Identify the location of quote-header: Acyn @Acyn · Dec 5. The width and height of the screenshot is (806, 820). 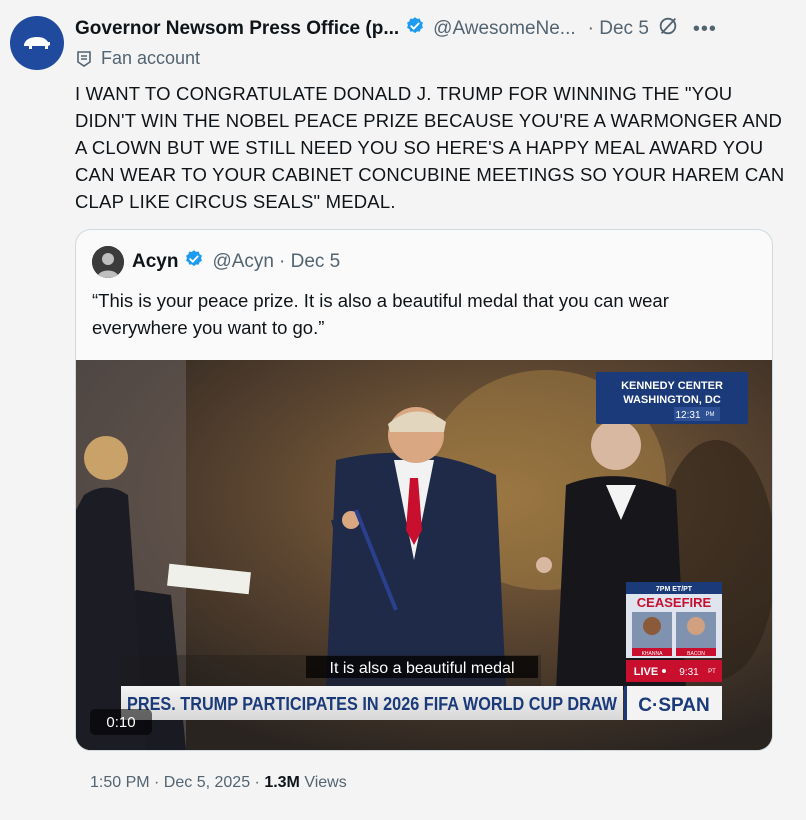
(216, 262).